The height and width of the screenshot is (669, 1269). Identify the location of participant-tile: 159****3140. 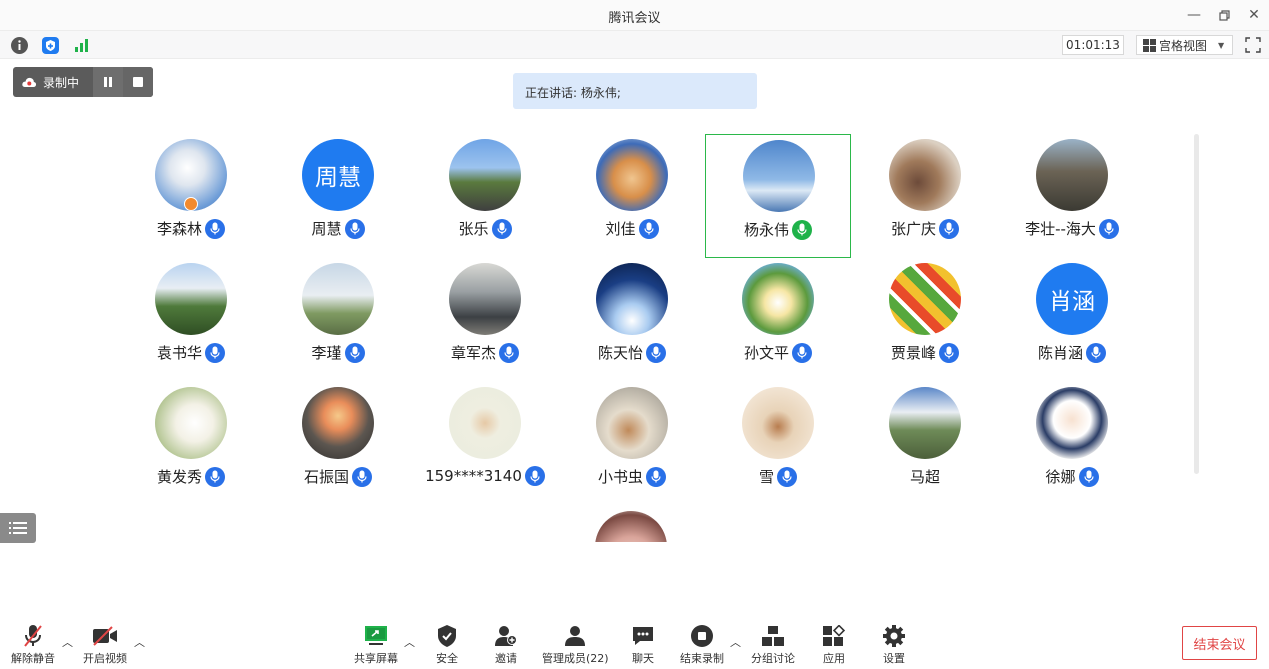
(485, 444).